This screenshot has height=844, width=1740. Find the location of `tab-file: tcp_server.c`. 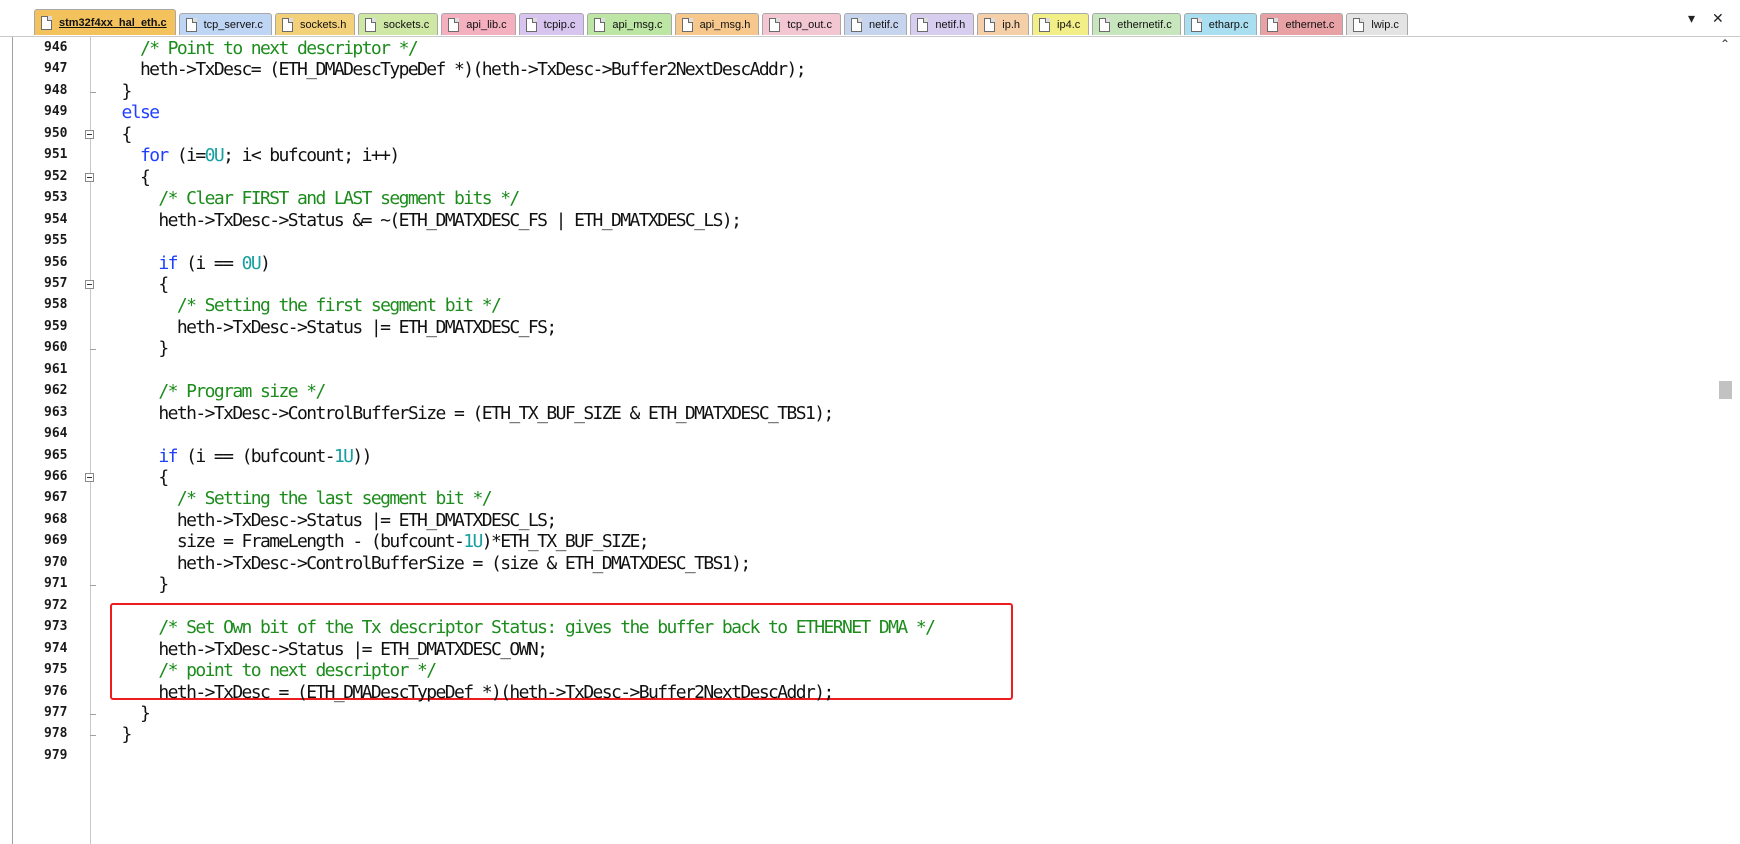

tab-file: tcp_server.c is located at coordinates (225, 24).